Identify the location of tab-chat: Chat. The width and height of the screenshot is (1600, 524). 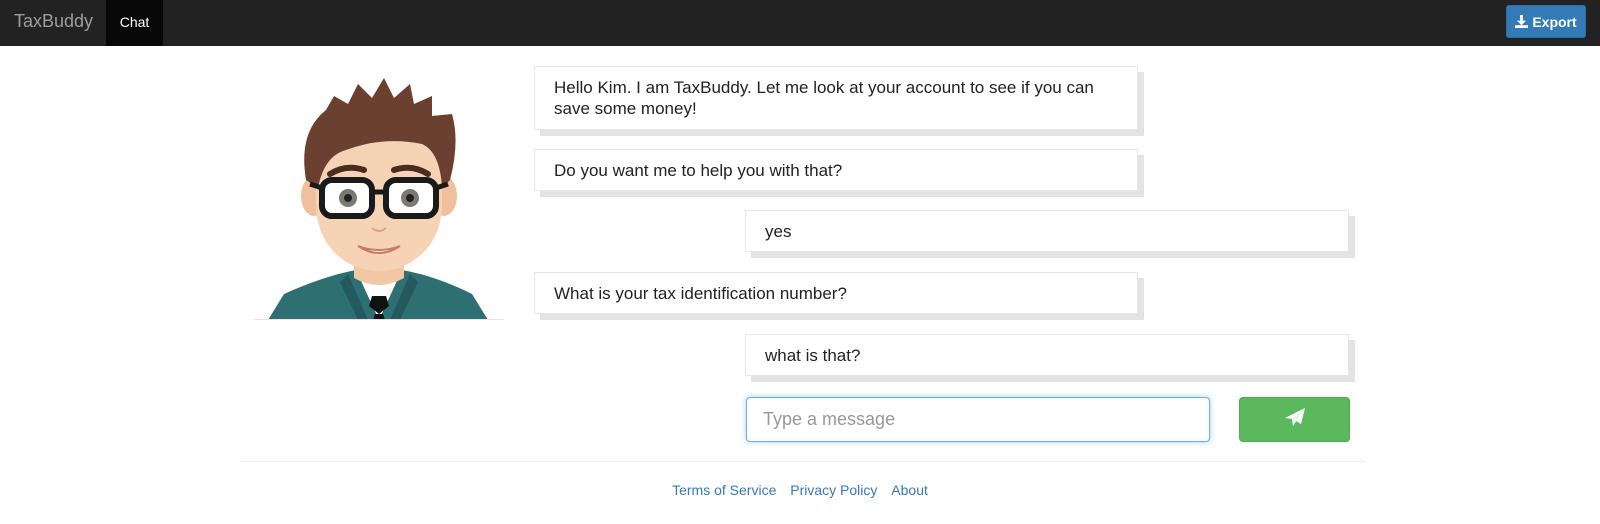
(134, 23).